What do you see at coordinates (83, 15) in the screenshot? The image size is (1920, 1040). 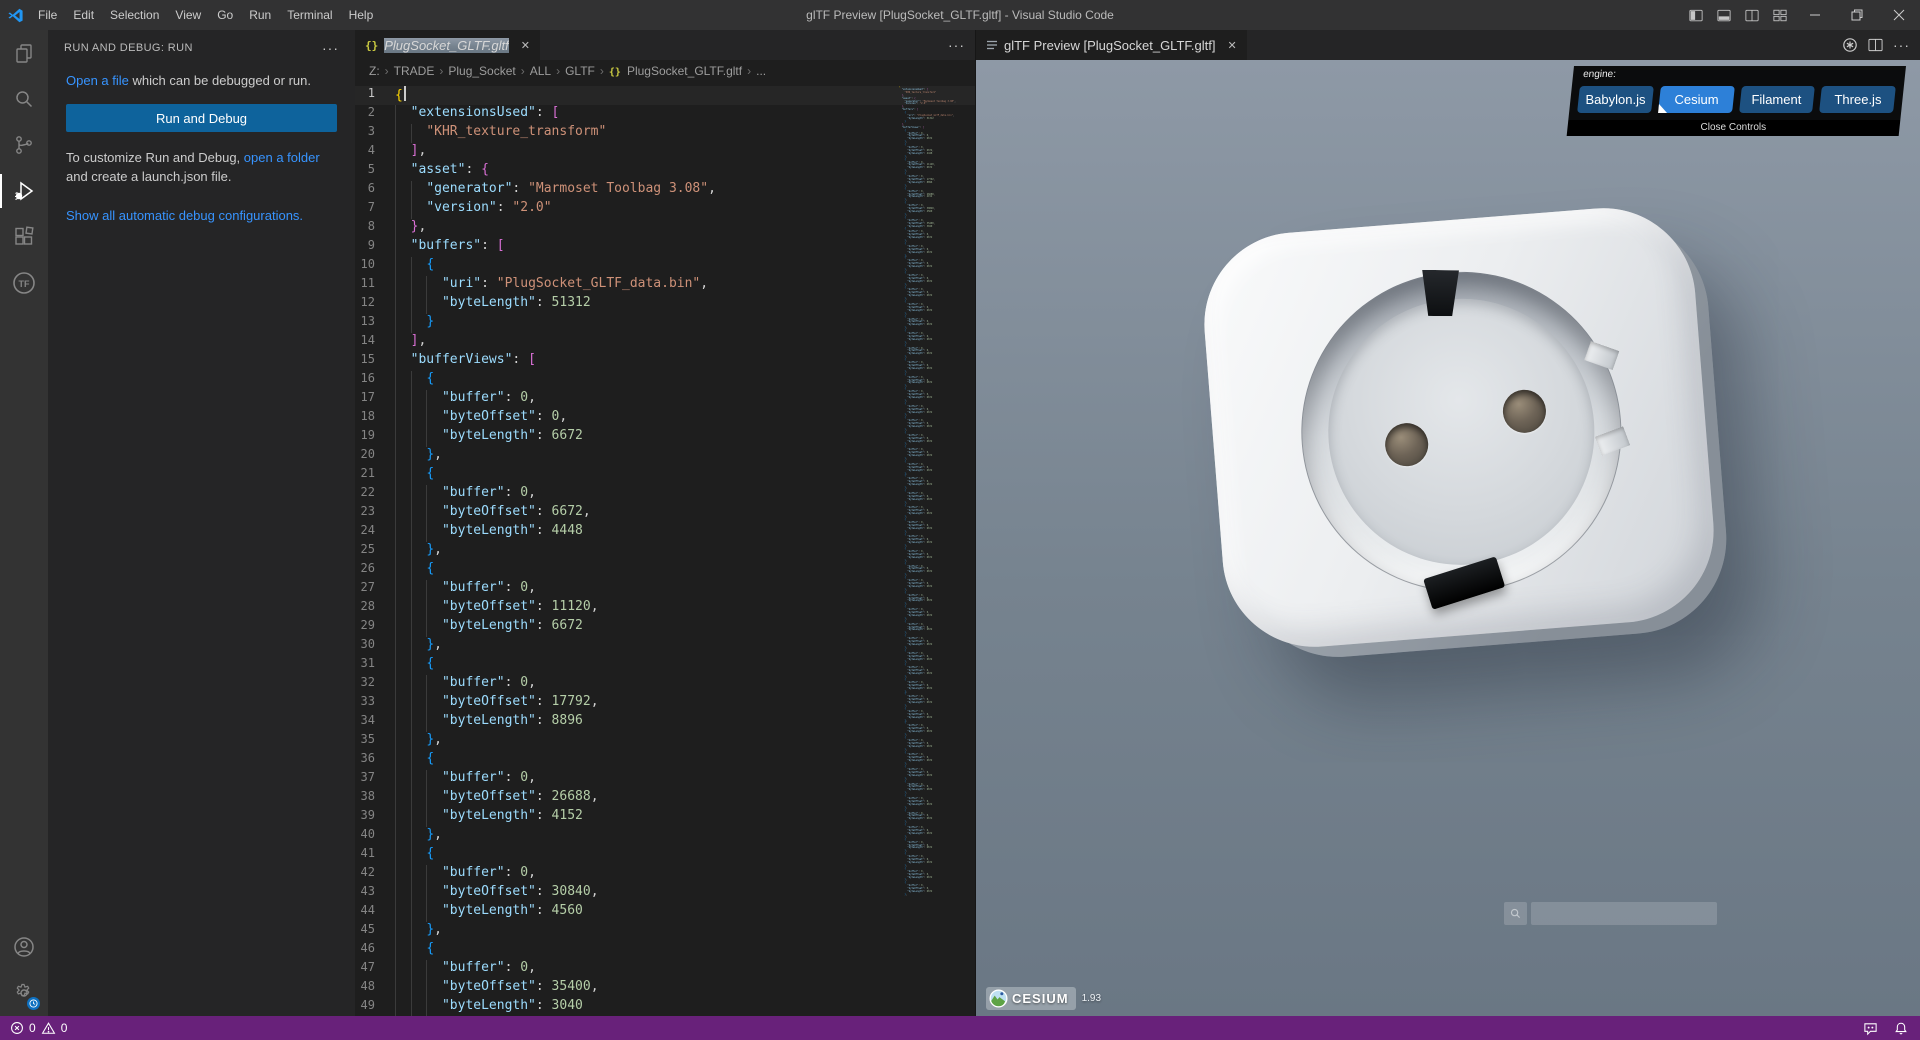 I see `menu-edit: Edit` at bounding box center [83, 15].